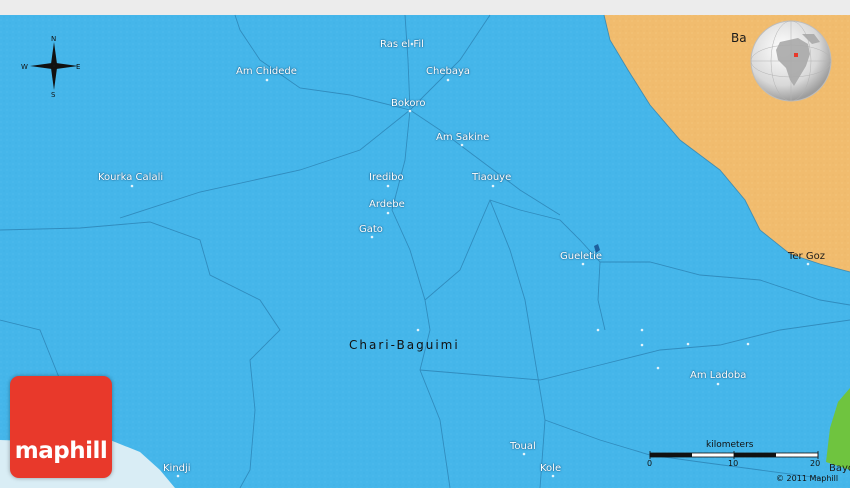 The height and width of the screenshot is (488, 850). What do you see at coordinates (733, 463) in the screenshot?
I see `scale-tick: 10` at bounding box center [733, 463].